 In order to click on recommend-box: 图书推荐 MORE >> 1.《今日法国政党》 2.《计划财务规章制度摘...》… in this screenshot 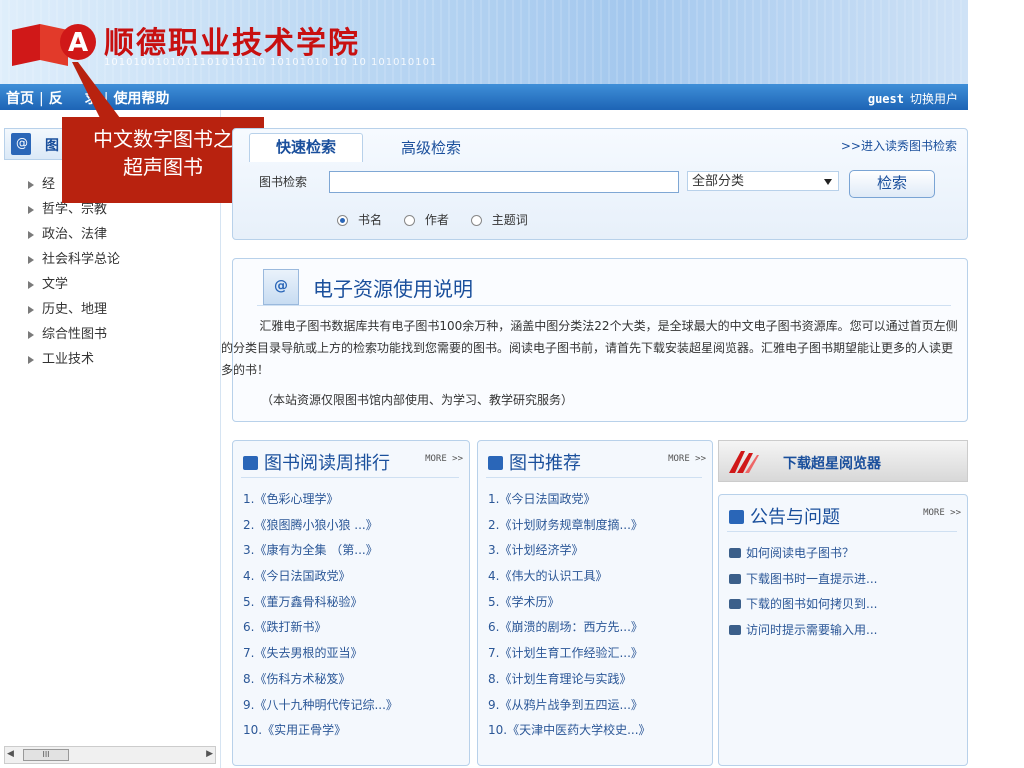, I will do `click(595, 603)`.